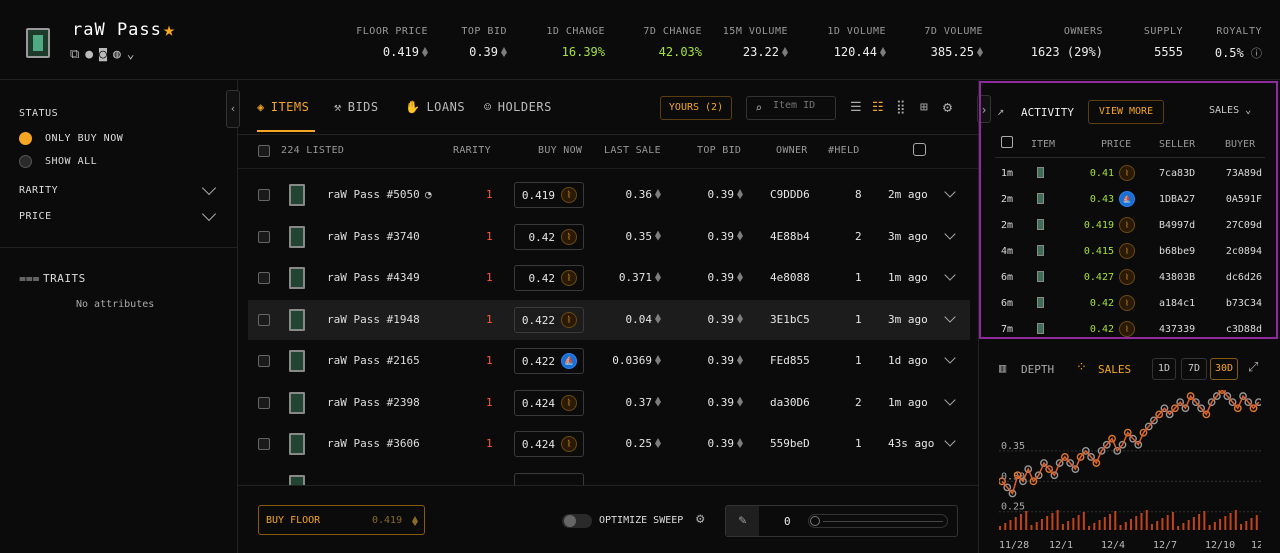 The height and width of the screenshot is (553, 1280). I want to click on buy-floor-button: BUY FLOOR 0.419, so click(341, 520).